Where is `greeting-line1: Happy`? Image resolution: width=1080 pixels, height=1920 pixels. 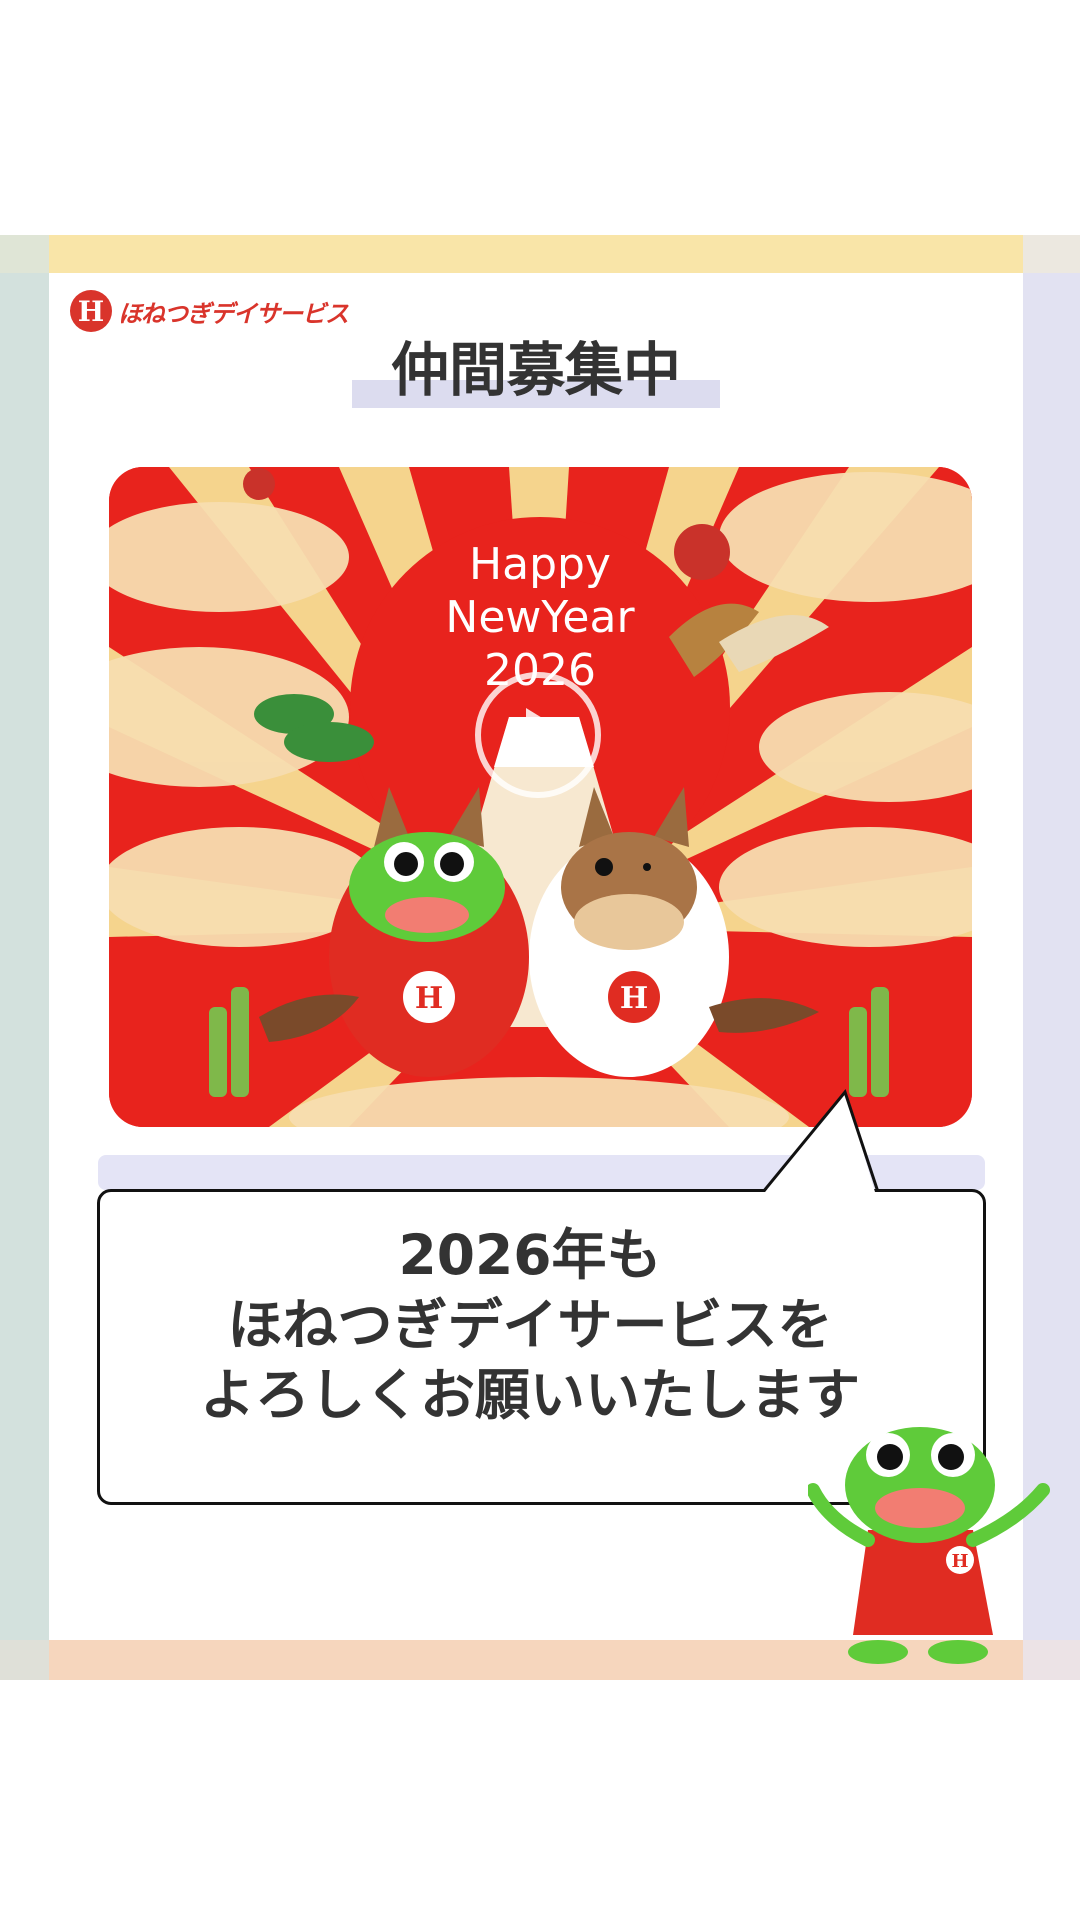 greeting-line1: Happy is located at coordinates (540, 564).